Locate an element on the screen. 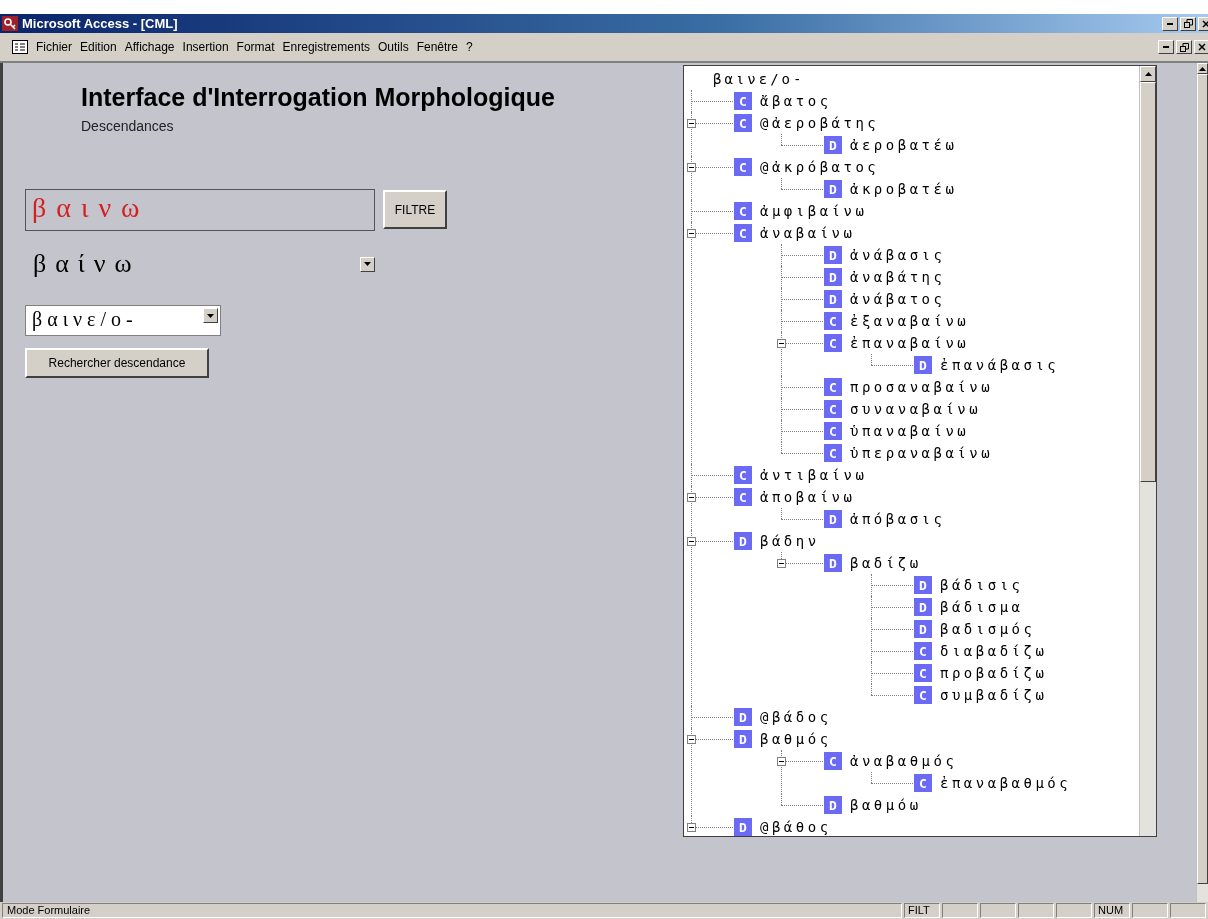  tree-item: ἀνάβατος is located at coordinates (898, 299).